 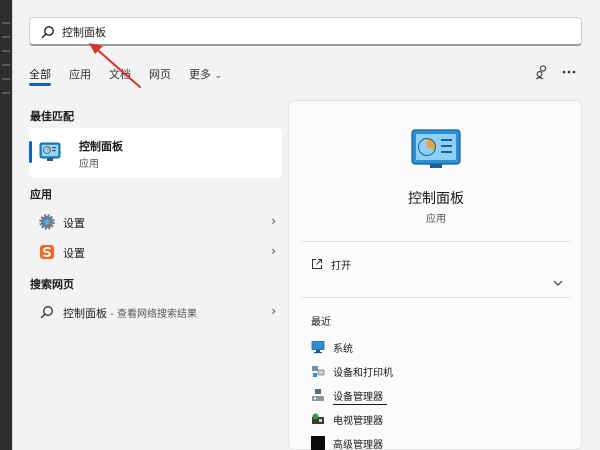 What do you see at coordinates (358, 421) in the screenshot?
I see `recent-item-label: 电视管理器` at bounding box center [358, 421].